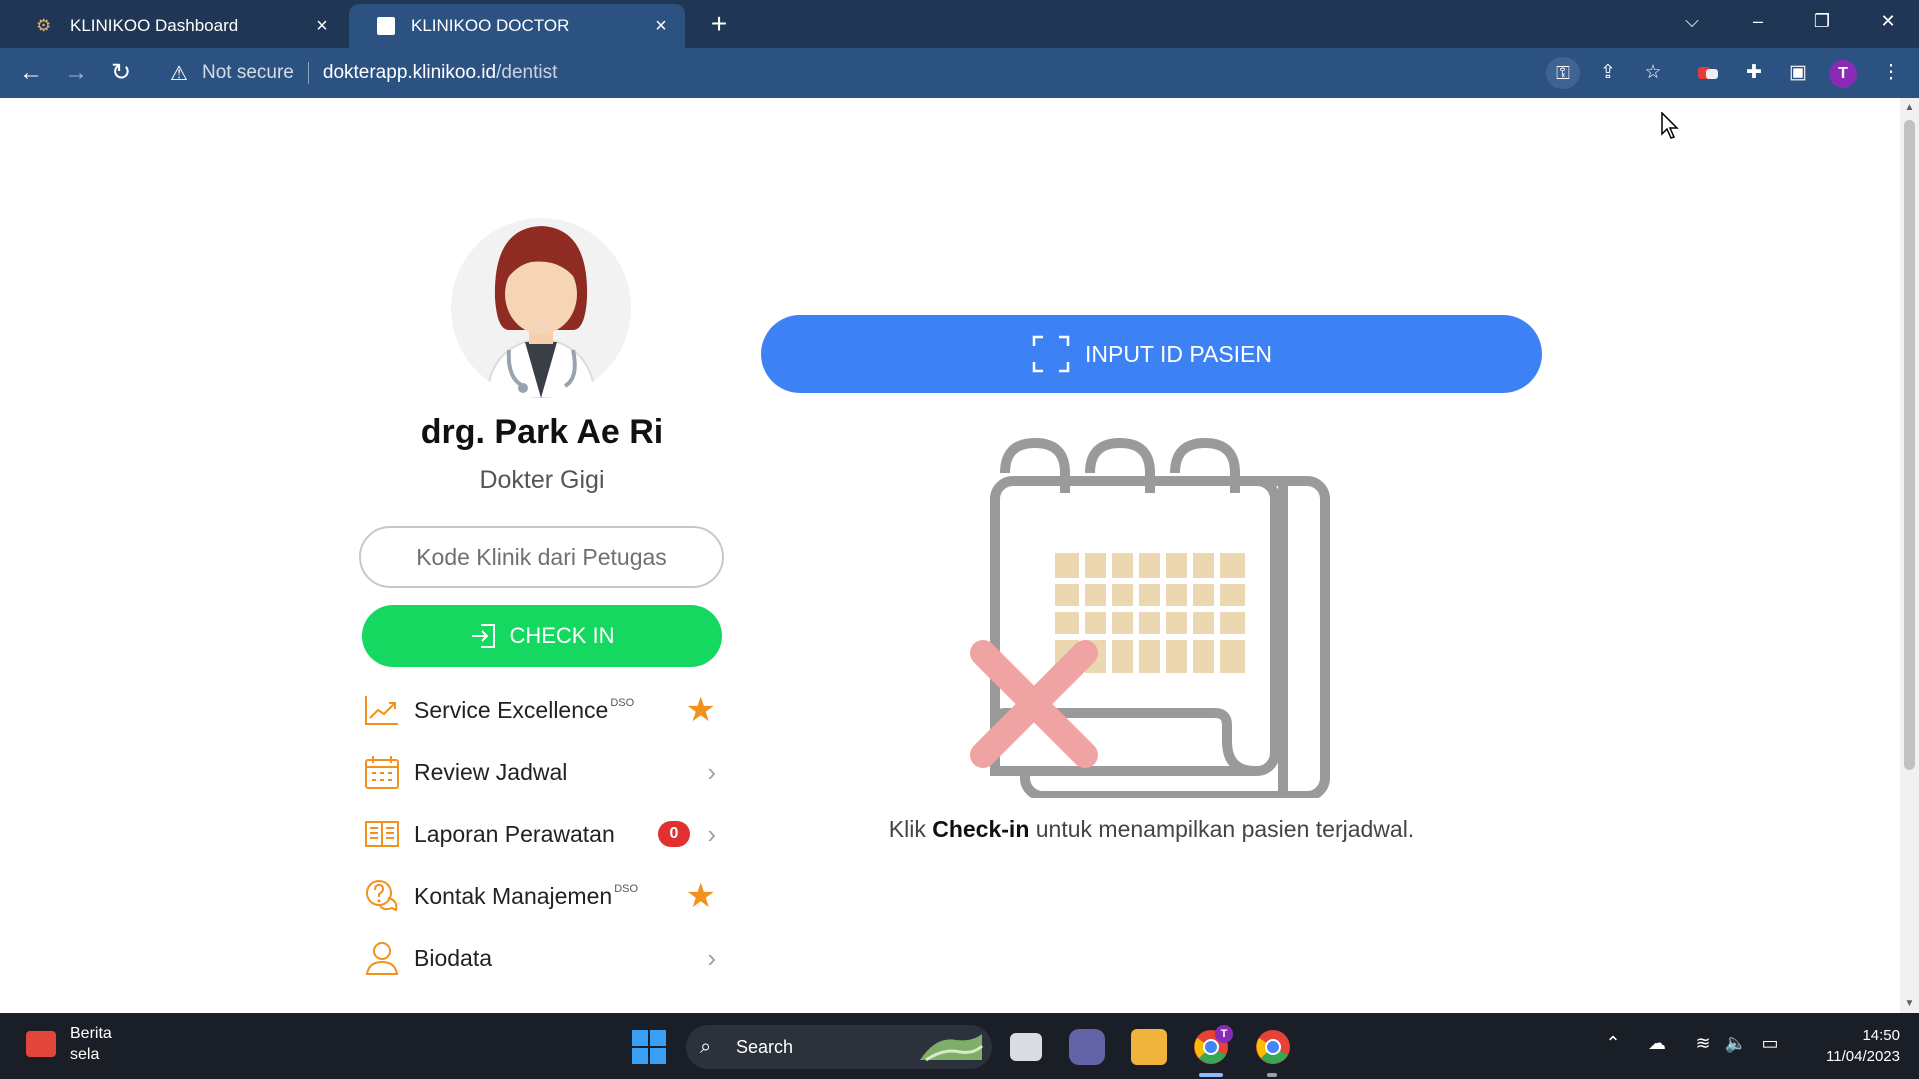 The width and height of the screenshot is (1919, 1079). What do you see at coordinates (1149, 1047) in the screenshot?
I see `file-explorer-icon` at bounding box center [1149, 1047].